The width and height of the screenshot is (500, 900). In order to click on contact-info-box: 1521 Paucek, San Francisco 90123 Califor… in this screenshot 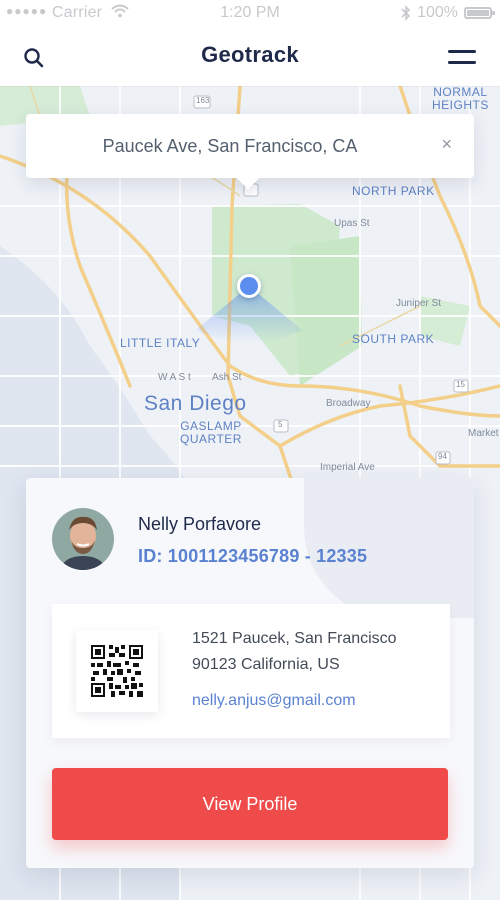, I will do `click(251, 671)`.